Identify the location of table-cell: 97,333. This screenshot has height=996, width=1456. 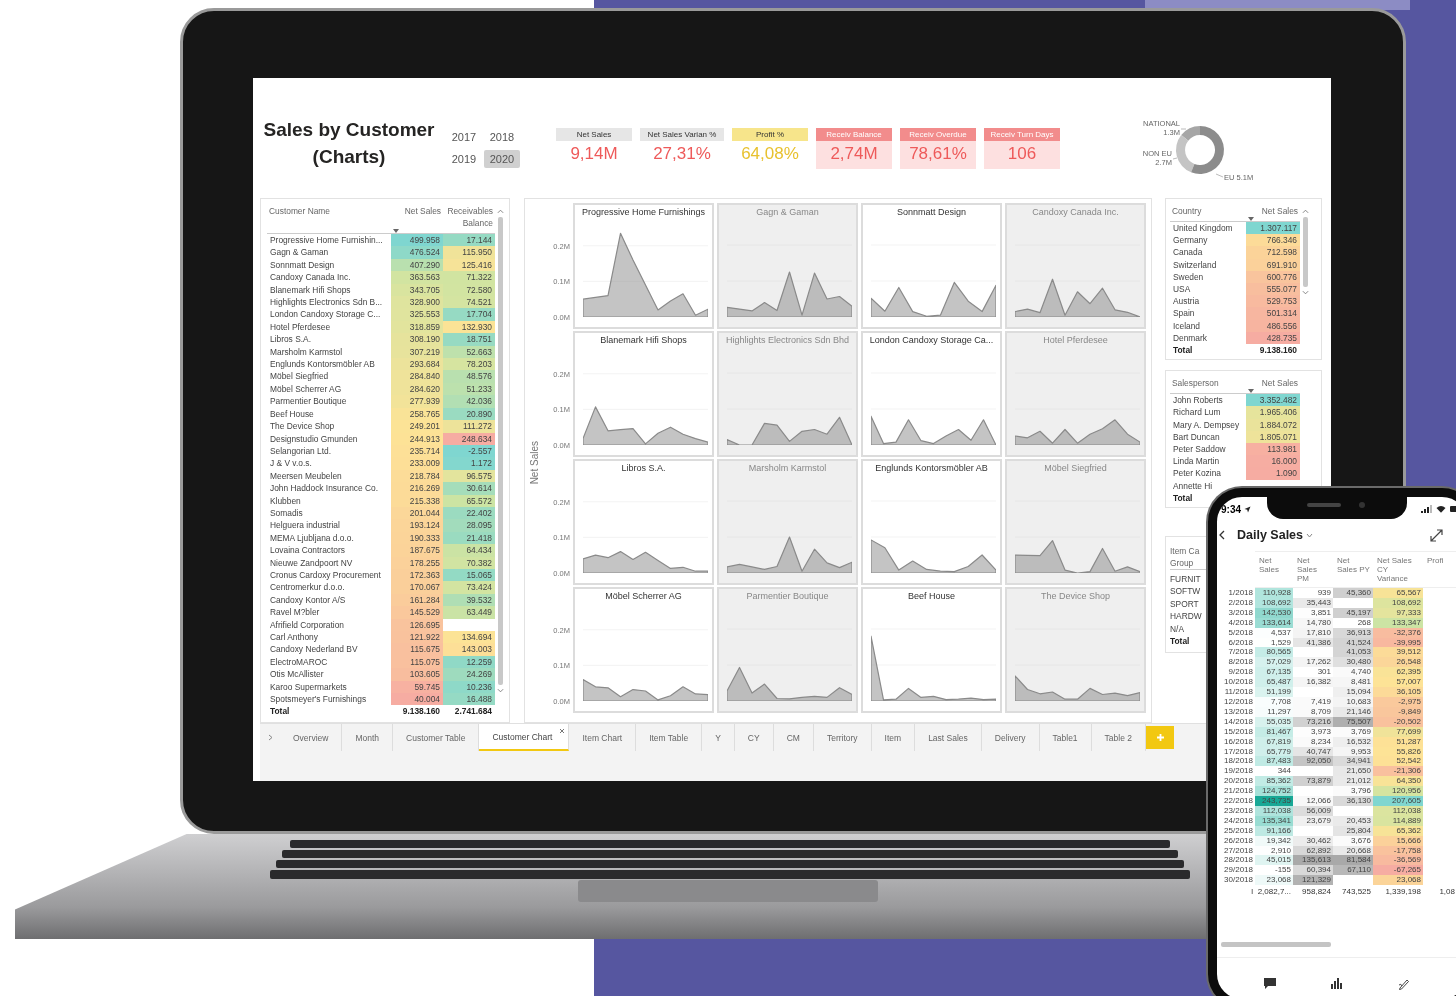
(1398, 612).